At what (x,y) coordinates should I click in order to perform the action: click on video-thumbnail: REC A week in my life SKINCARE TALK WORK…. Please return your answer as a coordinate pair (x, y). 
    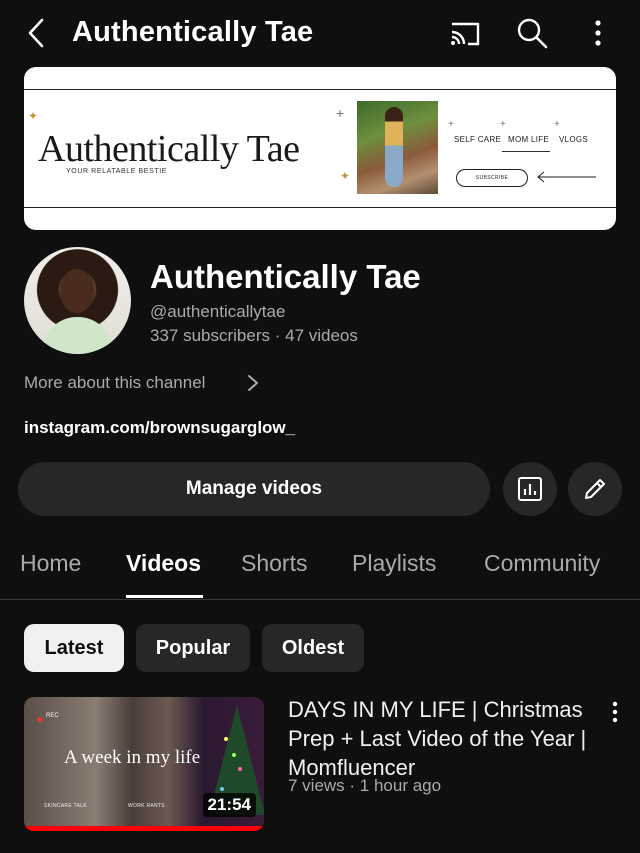
    Looking at the image, I should click on (144, 764).